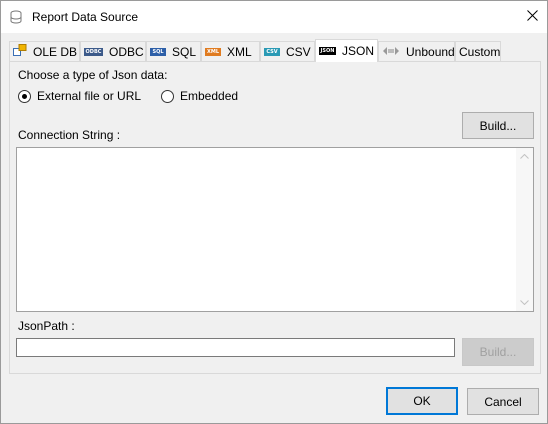  I want to click on sql-icon: SQL, so click(158, 51).